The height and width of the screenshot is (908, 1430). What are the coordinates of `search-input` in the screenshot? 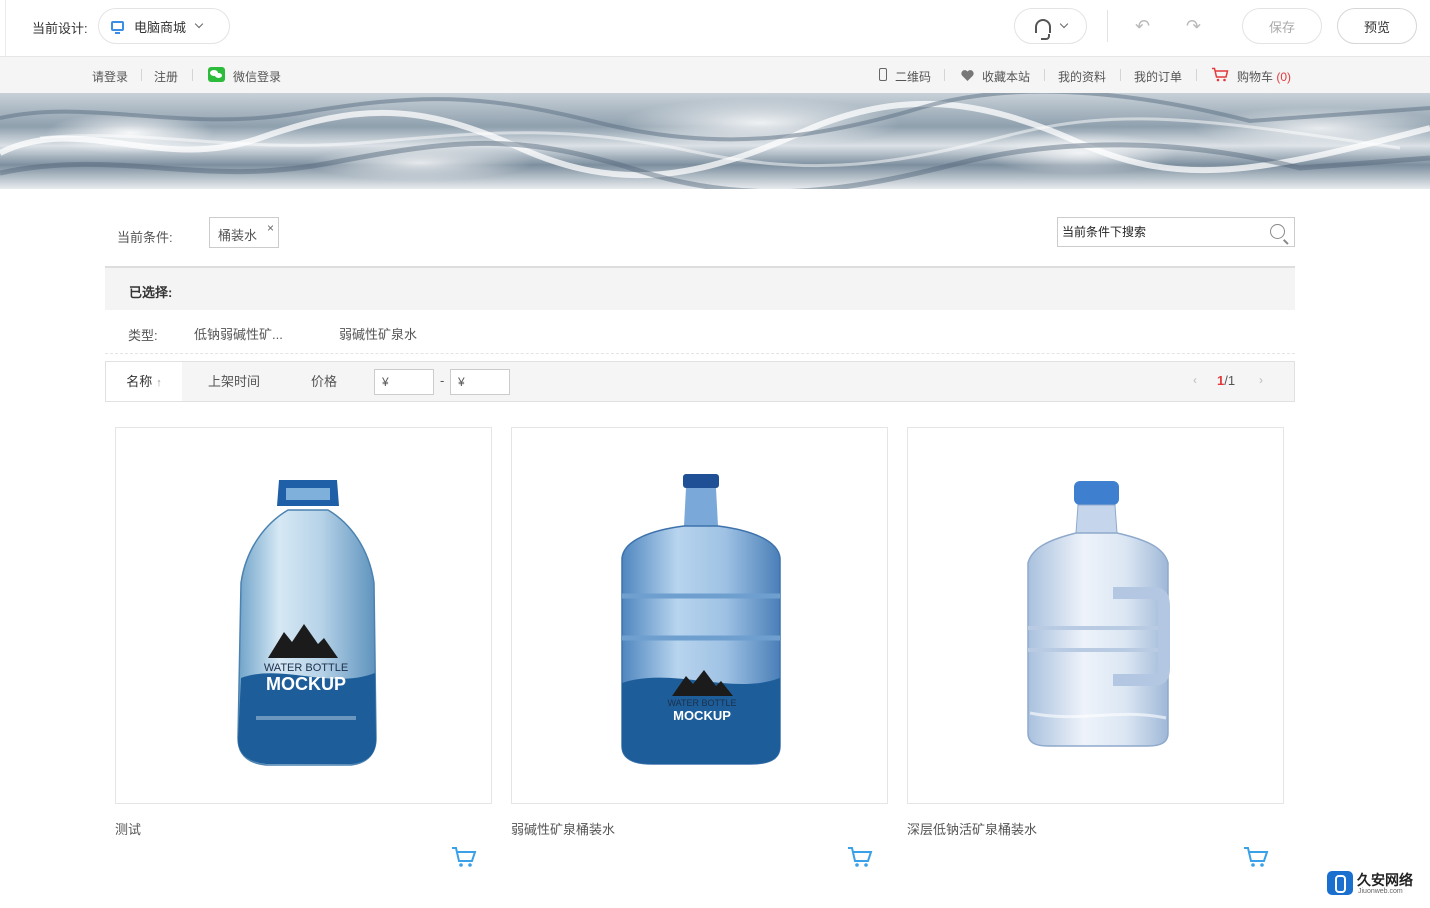 It's located at (1158, 232).